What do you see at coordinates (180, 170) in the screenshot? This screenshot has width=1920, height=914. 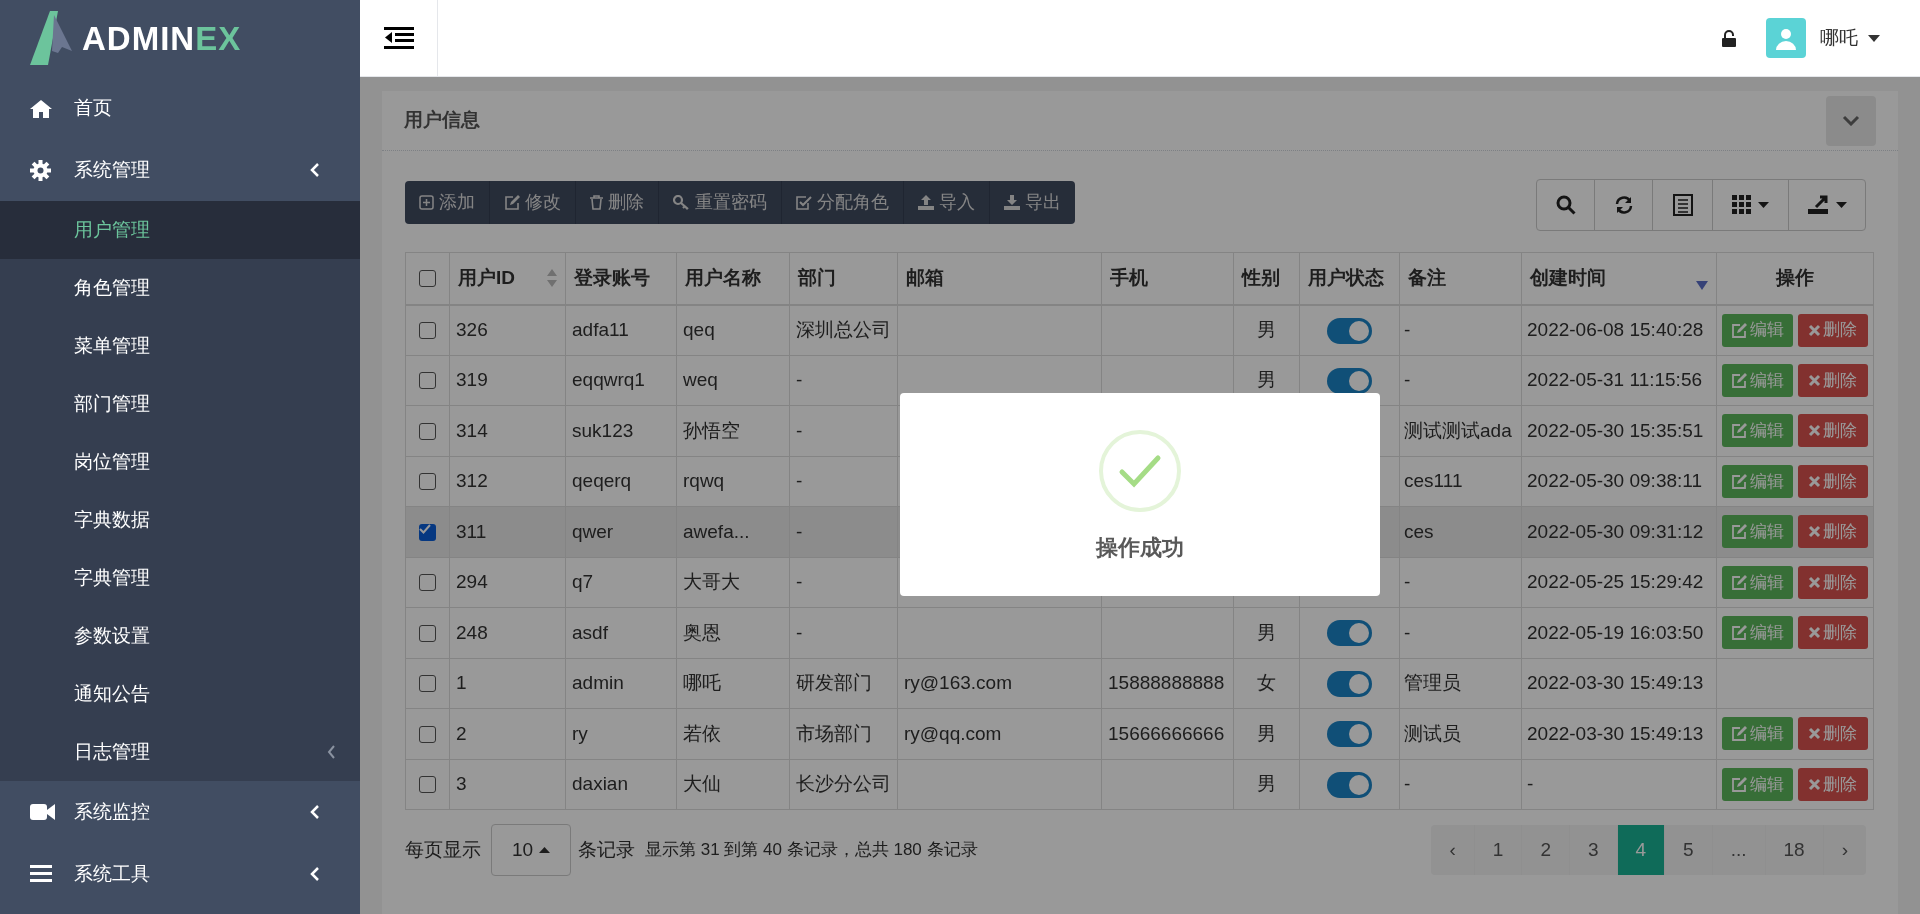 I see `sidebar-item: 系统管理` at bounding box center [180, 170].